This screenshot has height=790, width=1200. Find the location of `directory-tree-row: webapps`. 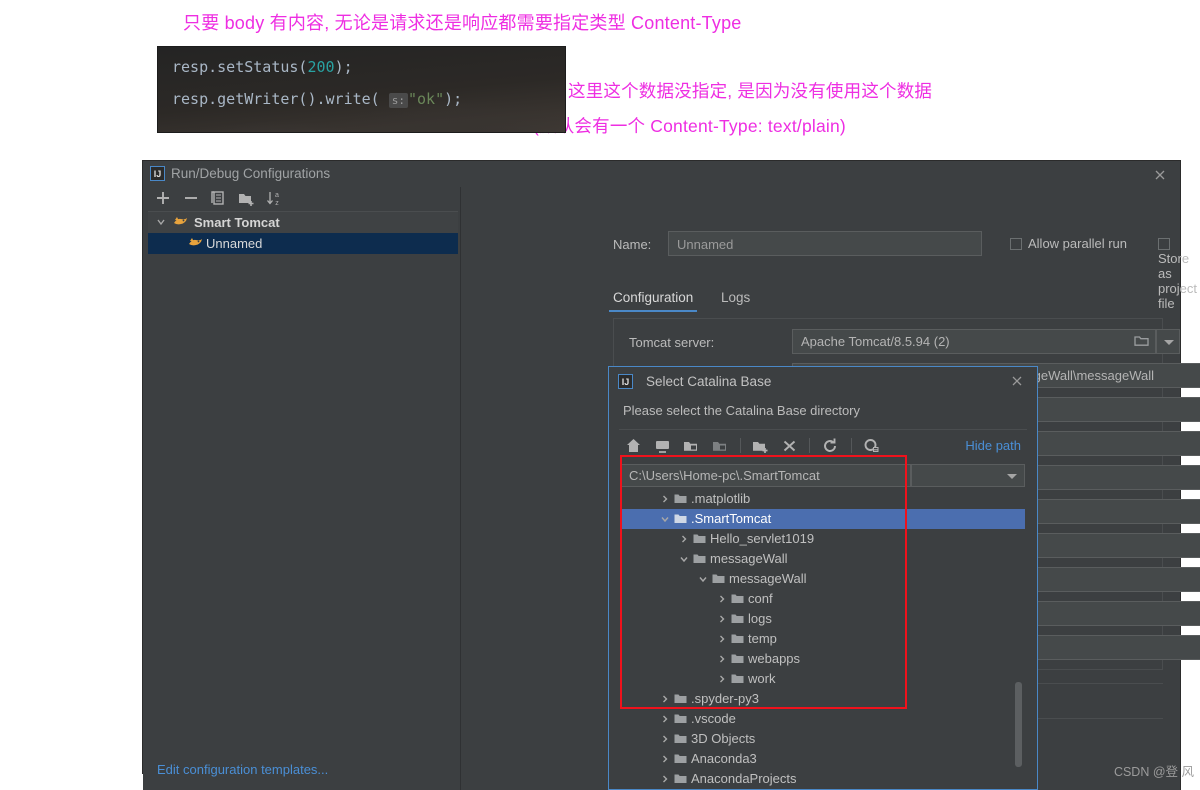

directory-tree-row: webapps is located at coordinates (823, 659).